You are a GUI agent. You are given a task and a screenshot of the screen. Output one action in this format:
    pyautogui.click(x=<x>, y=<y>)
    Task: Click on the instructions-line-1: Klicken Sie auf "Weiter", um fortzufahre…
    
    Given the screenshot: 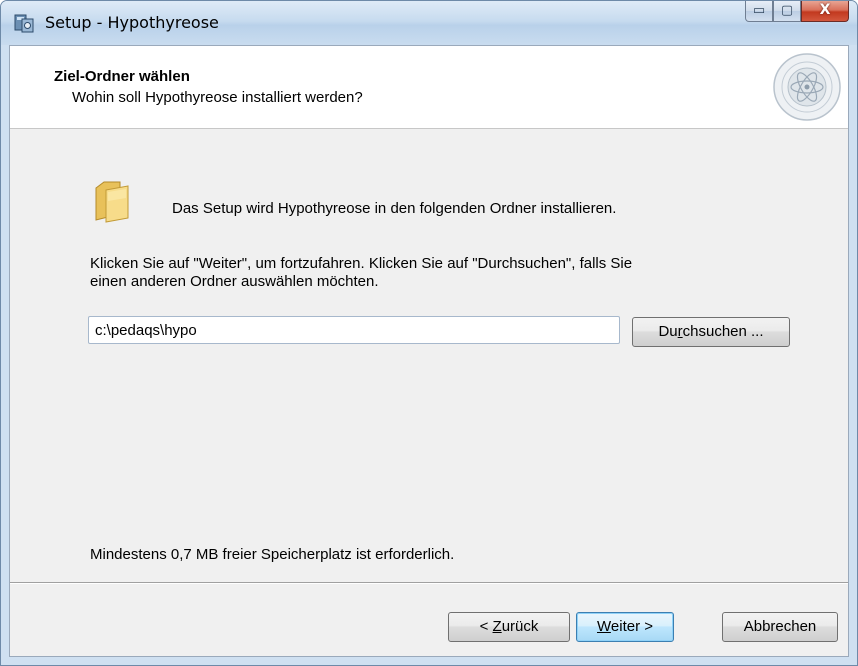 What is the action you would take?
    pyautogui.click(x=361, y=263)
    